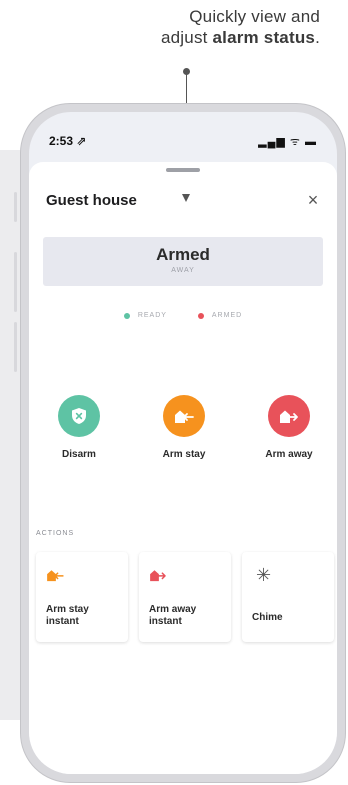  Describe the element at coordinates (82, 597) in the screenshot. I see `arm-stay-instant-button: Arm stay instant` at that location.